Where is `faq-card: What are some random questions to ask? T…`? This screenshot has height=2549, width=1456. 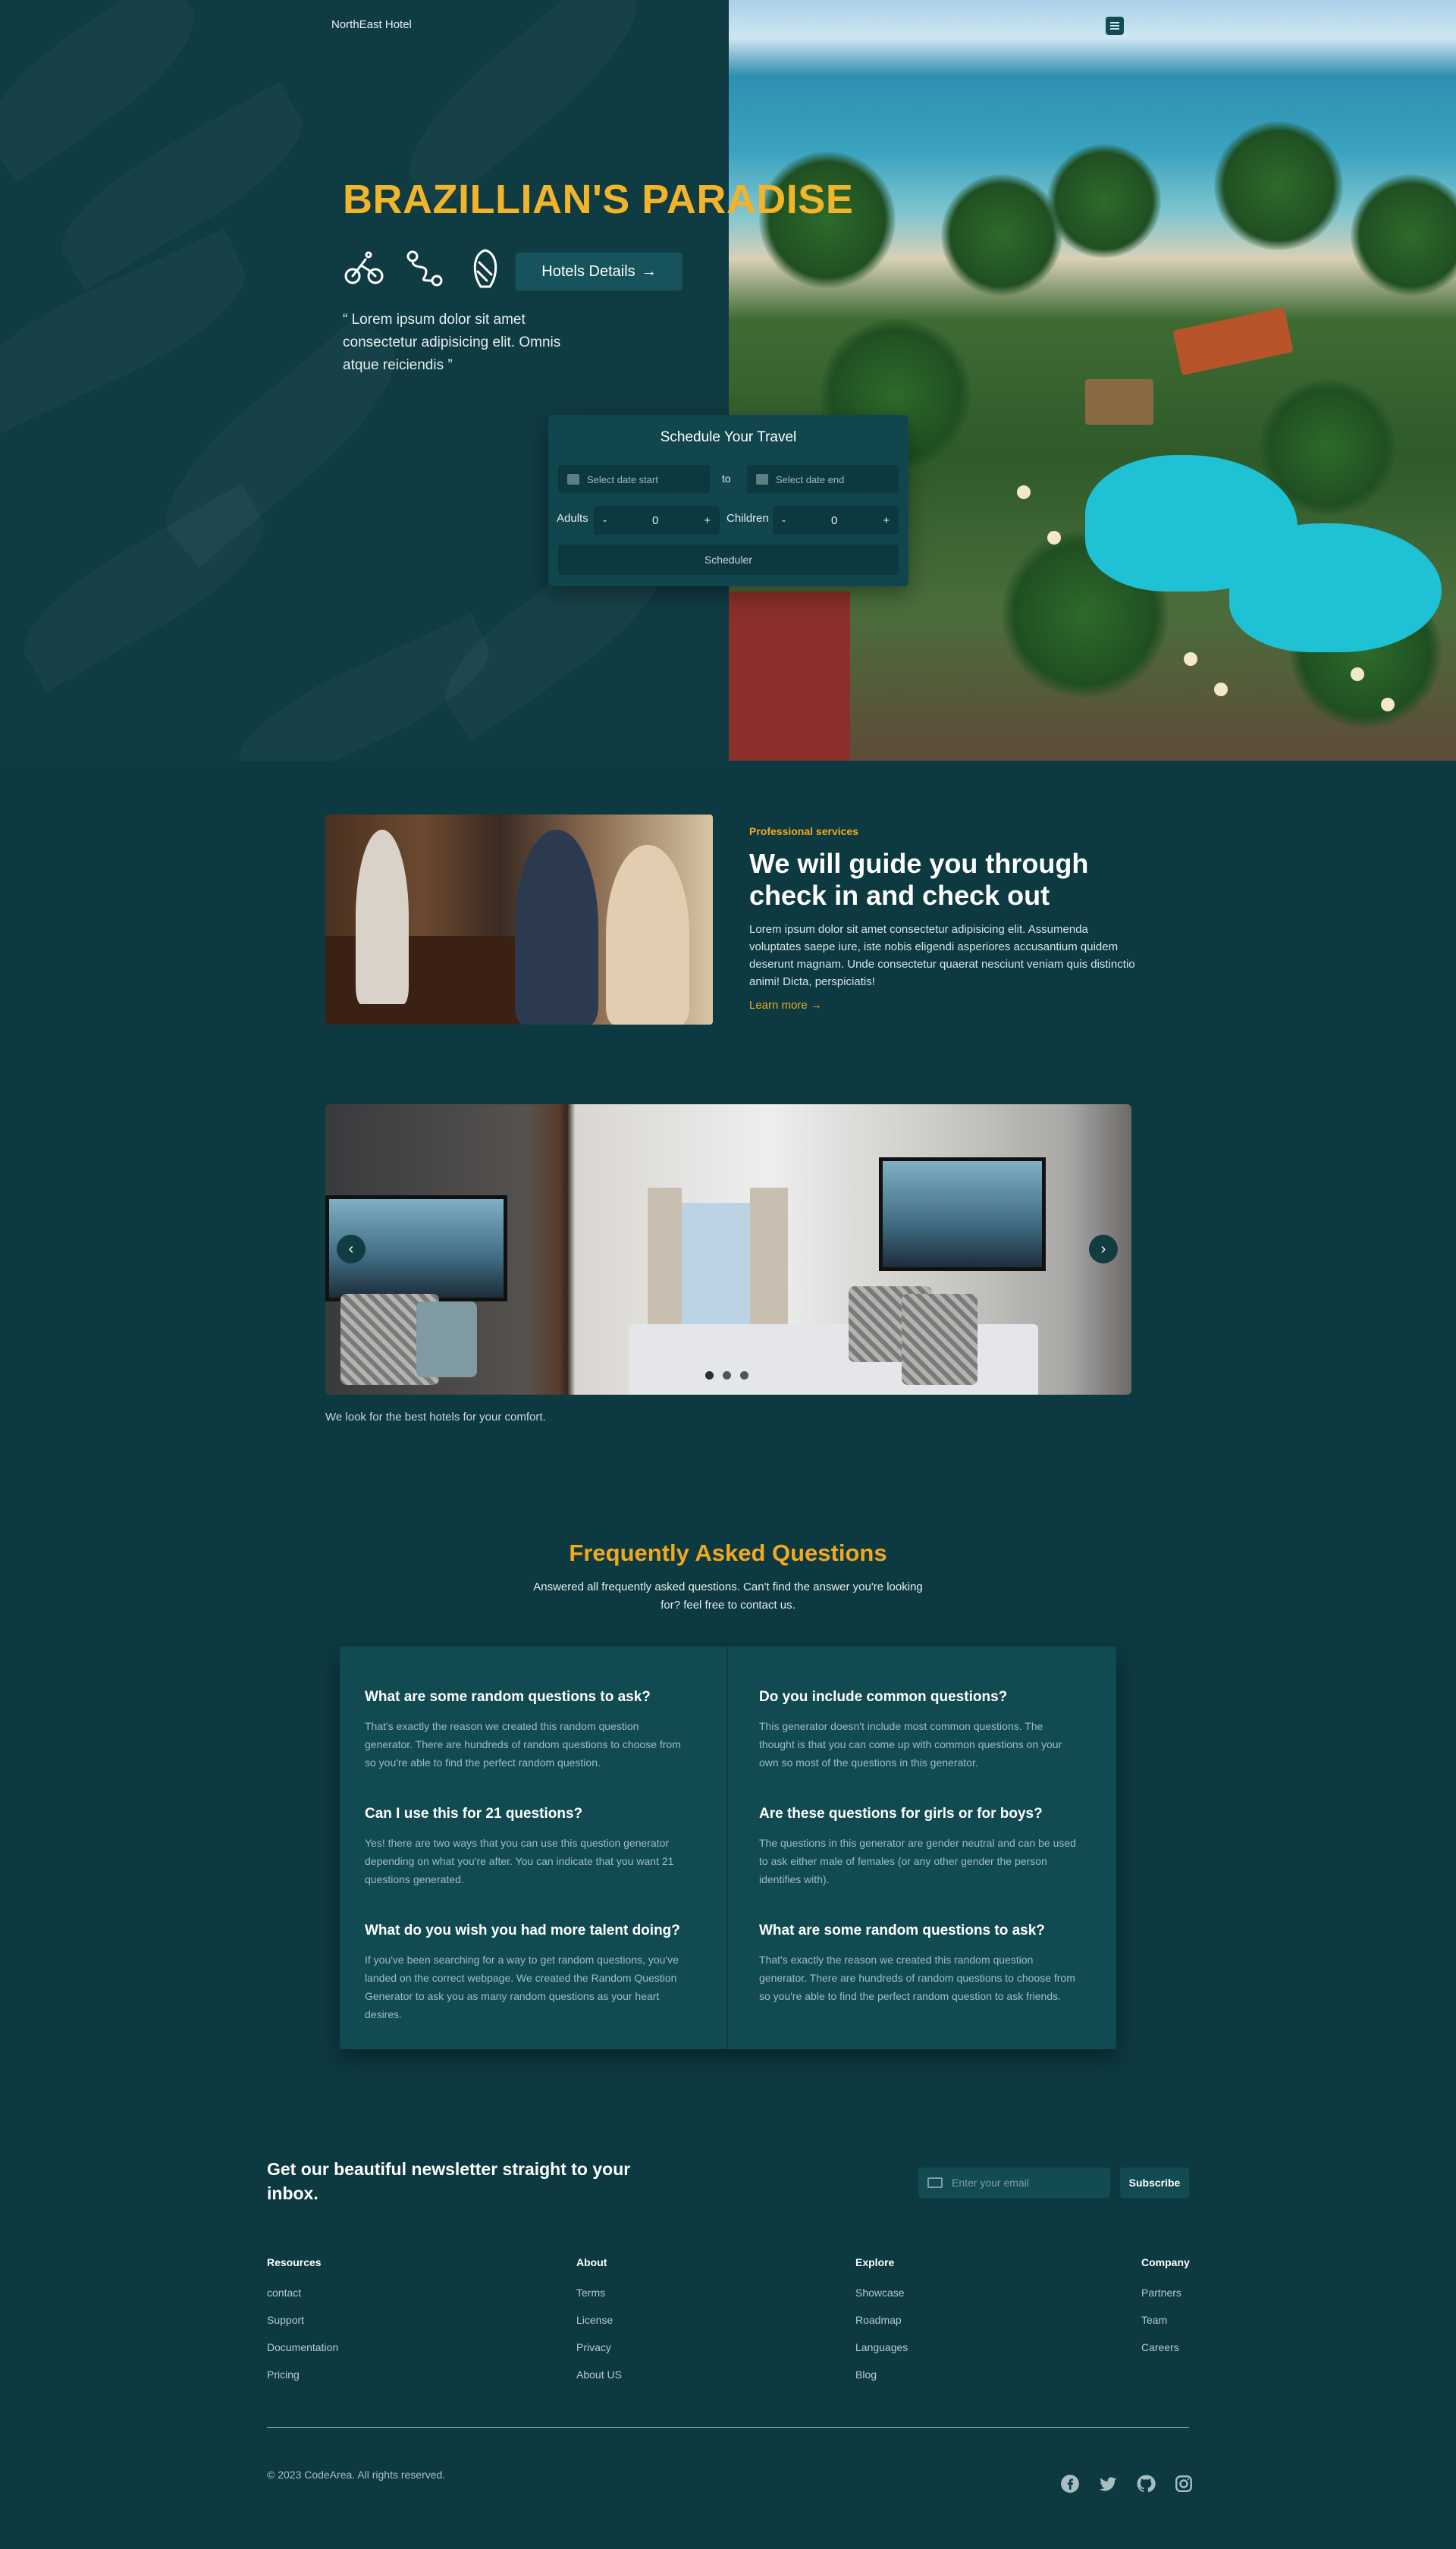 faq-card: What are some random questions to ask? T… is located at coordinates (728, 1847).